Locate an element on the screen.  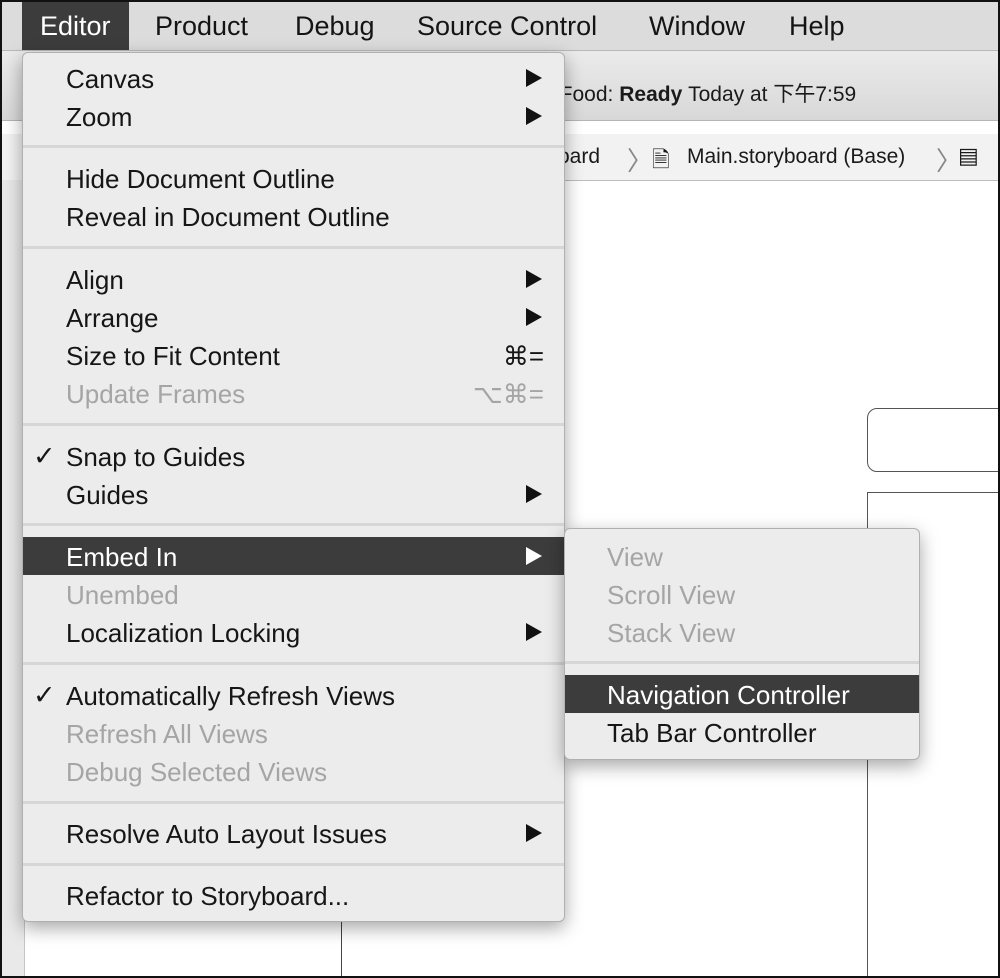
menu-item-size-to-fit-content: Size to Fit Content ⌘= is located at coordinates (293, 355).